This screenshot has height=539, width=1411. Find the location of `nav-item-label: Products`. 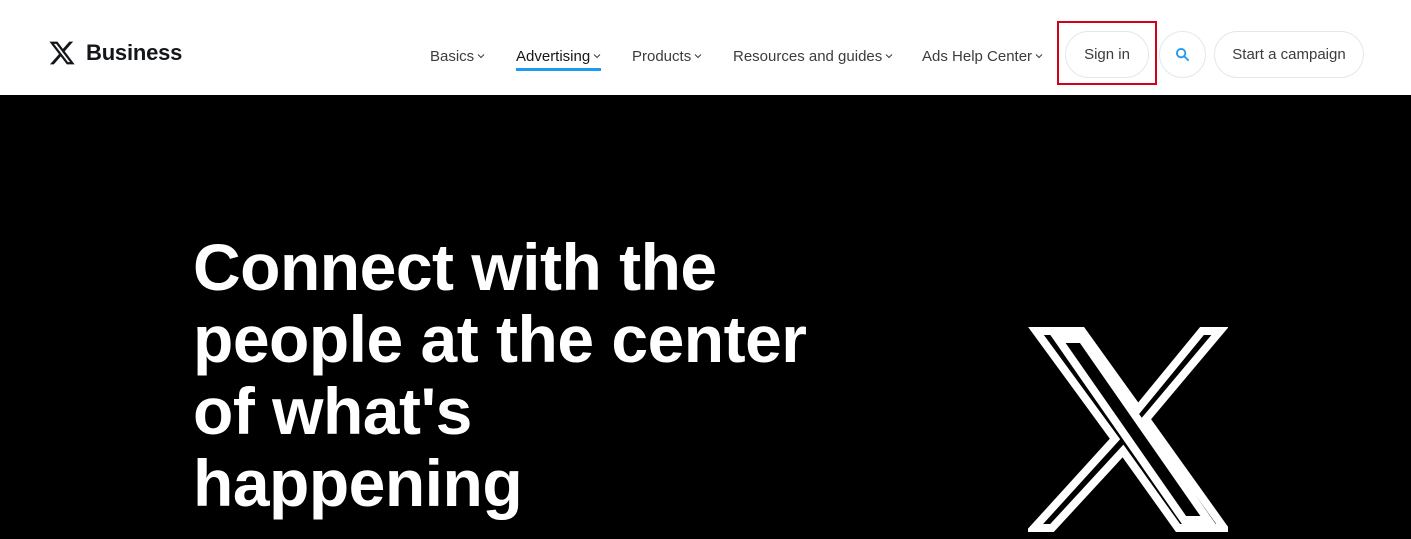

nav-item-label: Products is located at coordinates (662, 56).